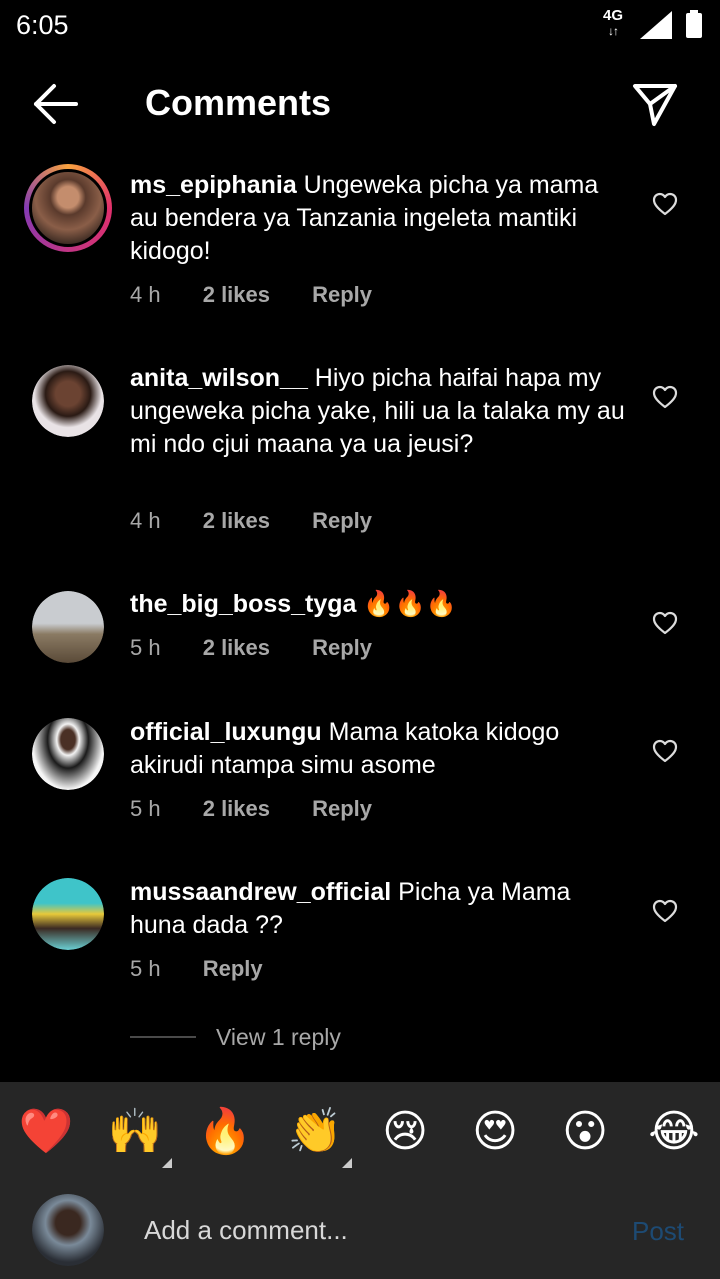 This screenshot has height=1279, width=720. I want to click on comment-username: ms_epiphania, so click(213, 185).